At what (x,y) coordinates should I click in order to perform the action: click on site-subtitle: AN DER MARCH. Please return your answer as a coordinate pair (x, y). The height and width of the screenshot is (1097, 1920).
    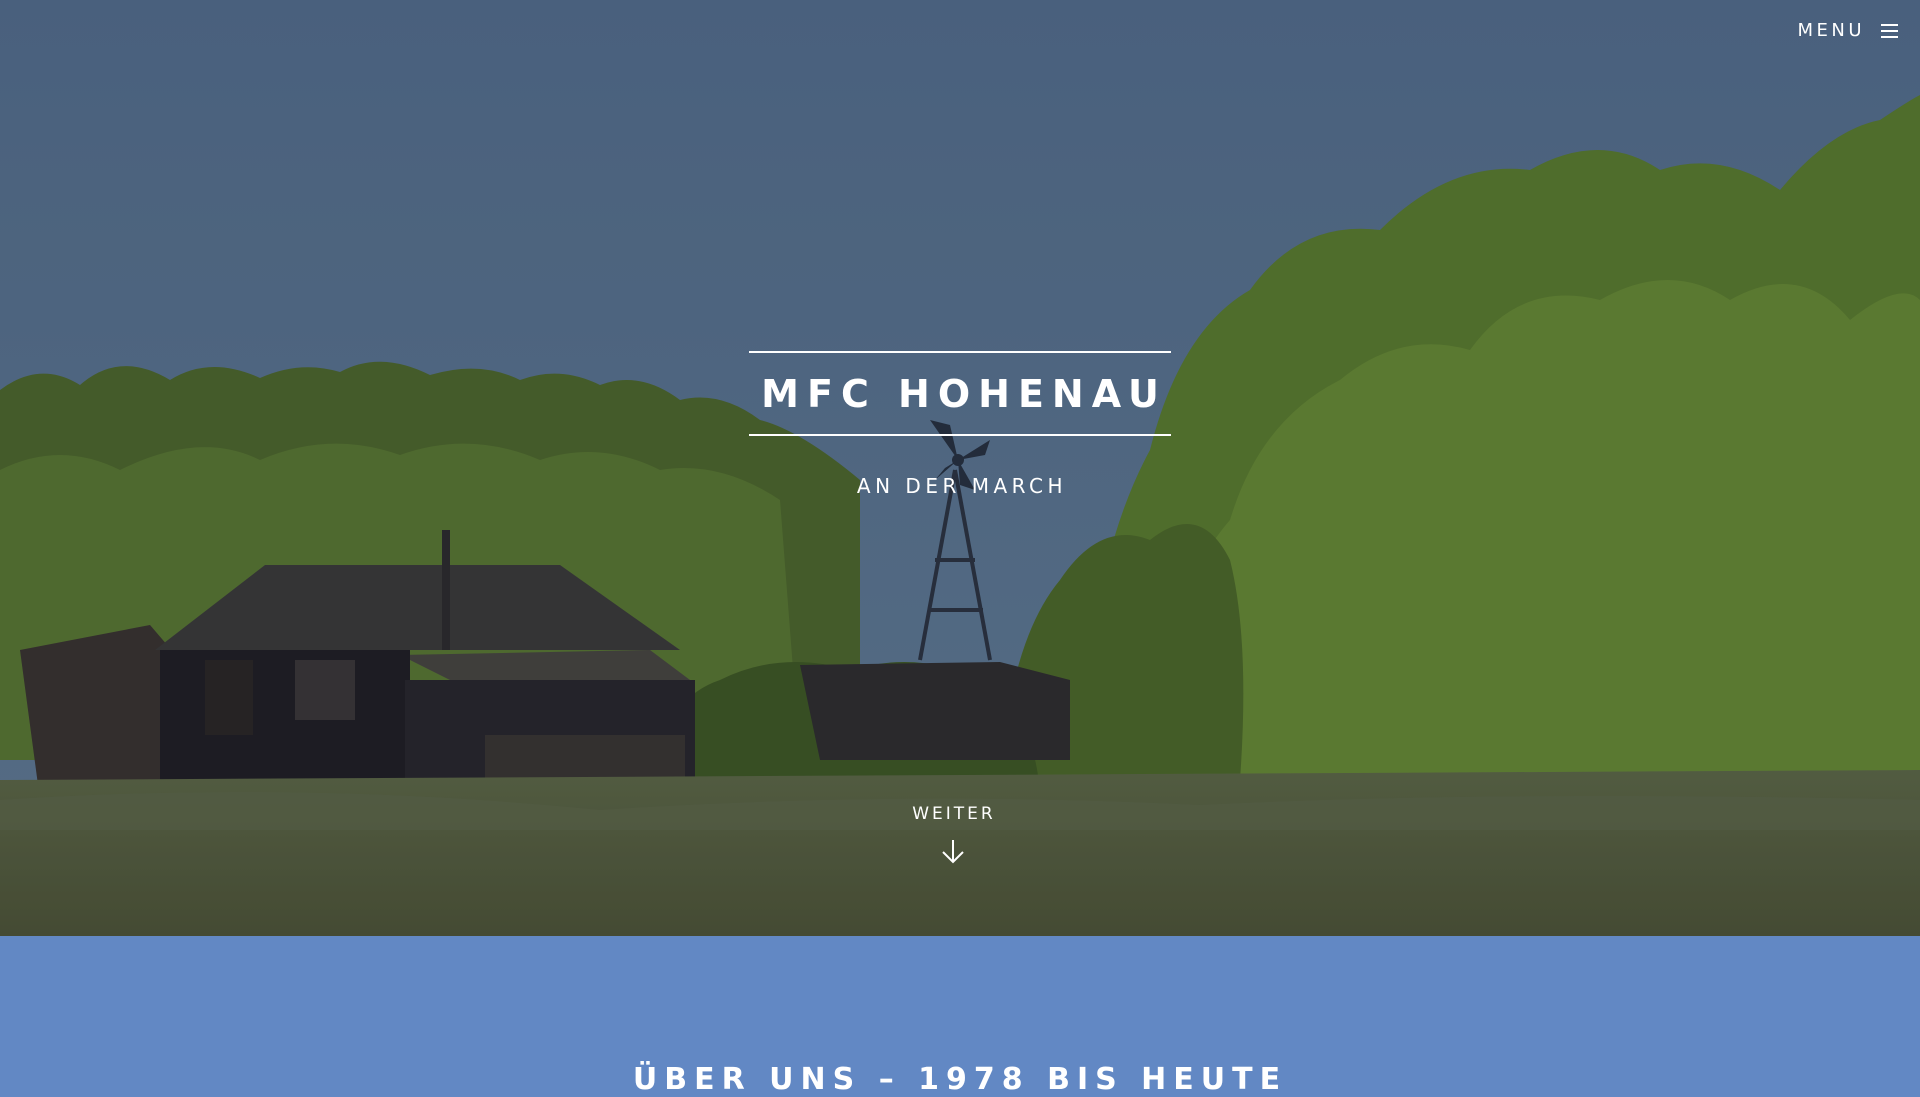
    Looking at the image, I should click on (962, 486).